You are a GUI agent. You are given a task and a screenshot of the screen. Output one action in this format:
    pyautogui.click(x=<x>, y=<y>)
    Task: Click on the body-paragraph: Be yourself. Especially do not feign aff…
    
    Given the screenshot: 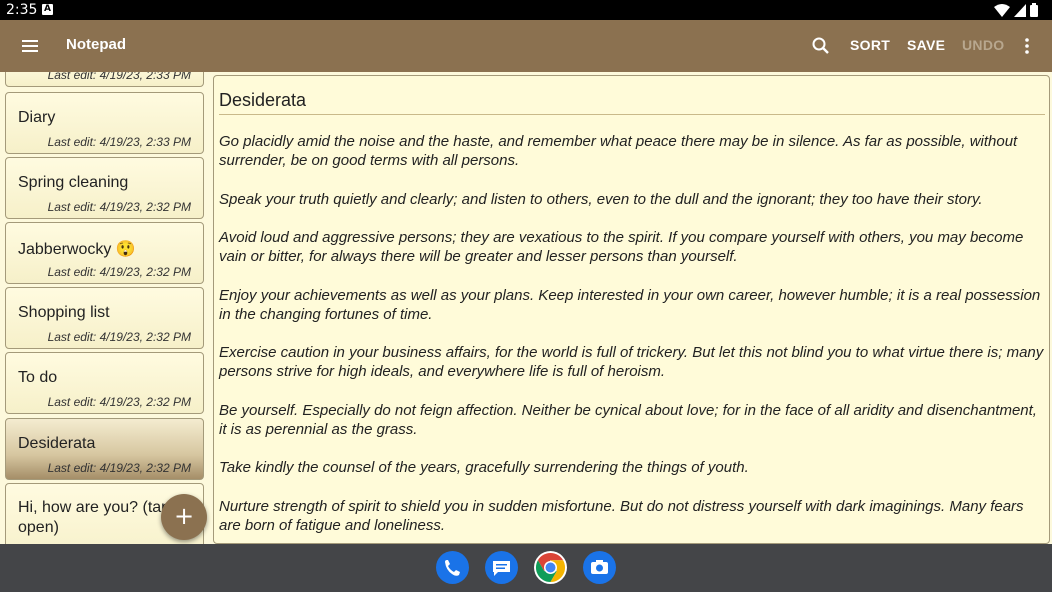 What is the action you would take?
    pyautogui.click(x=628, y=419)
    